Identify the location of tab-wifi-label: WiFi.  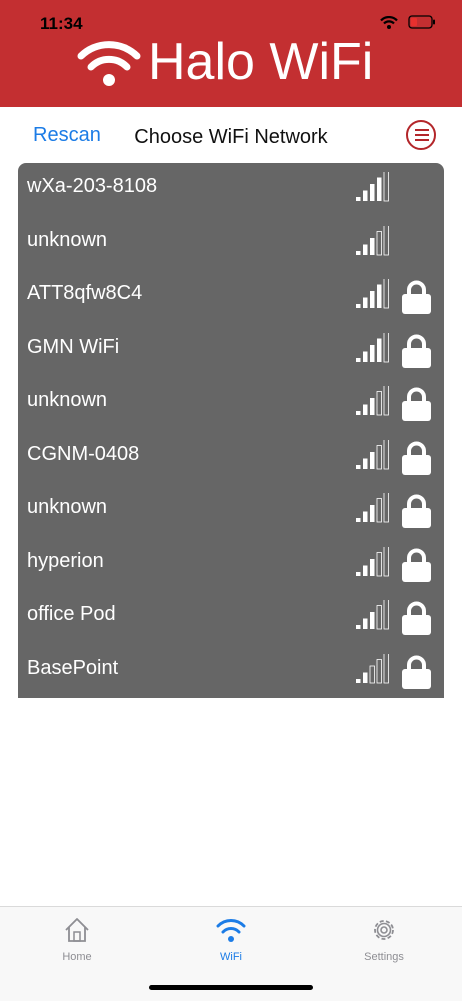
(231, 957).